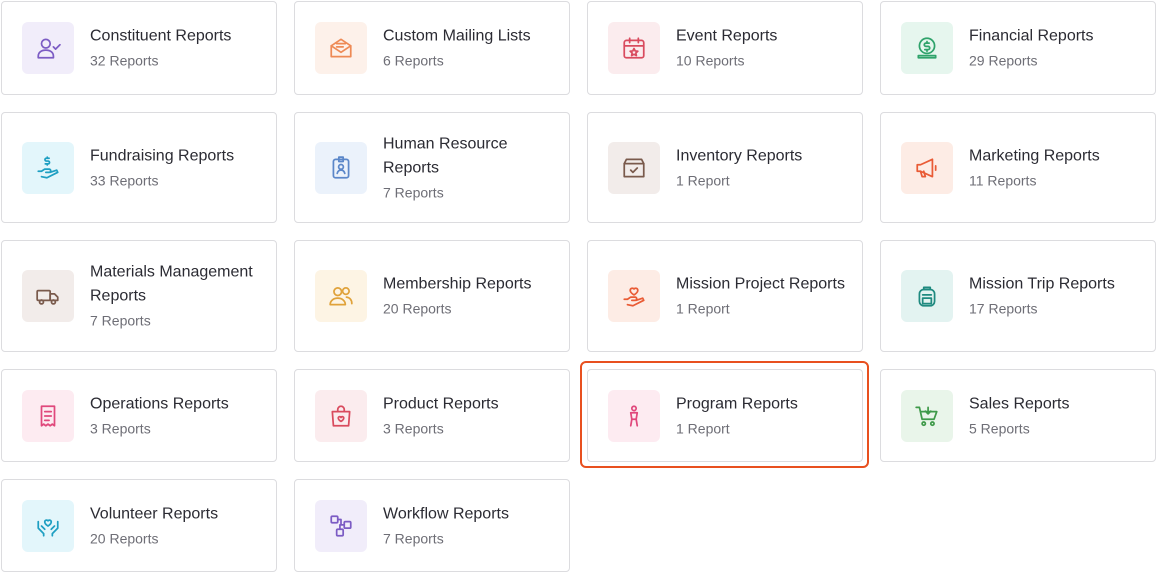  Describe the element at coordinates (432, 48) in the screenshot. I see `card-custom-mailing-lists: Custom Mailing Lists 6 Reports` at that location.